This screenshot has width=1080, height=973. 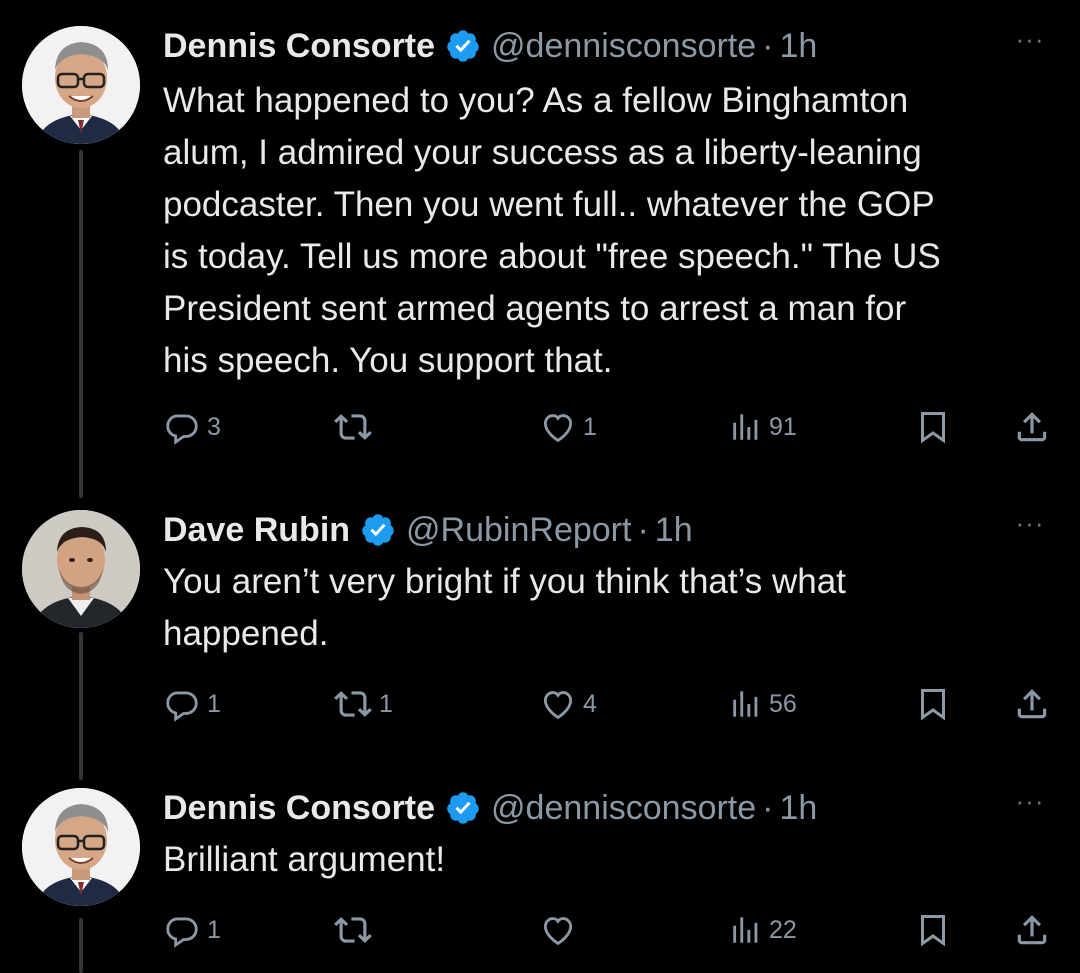 I want to click on repost-button: 1, so click(x=363, y=704).